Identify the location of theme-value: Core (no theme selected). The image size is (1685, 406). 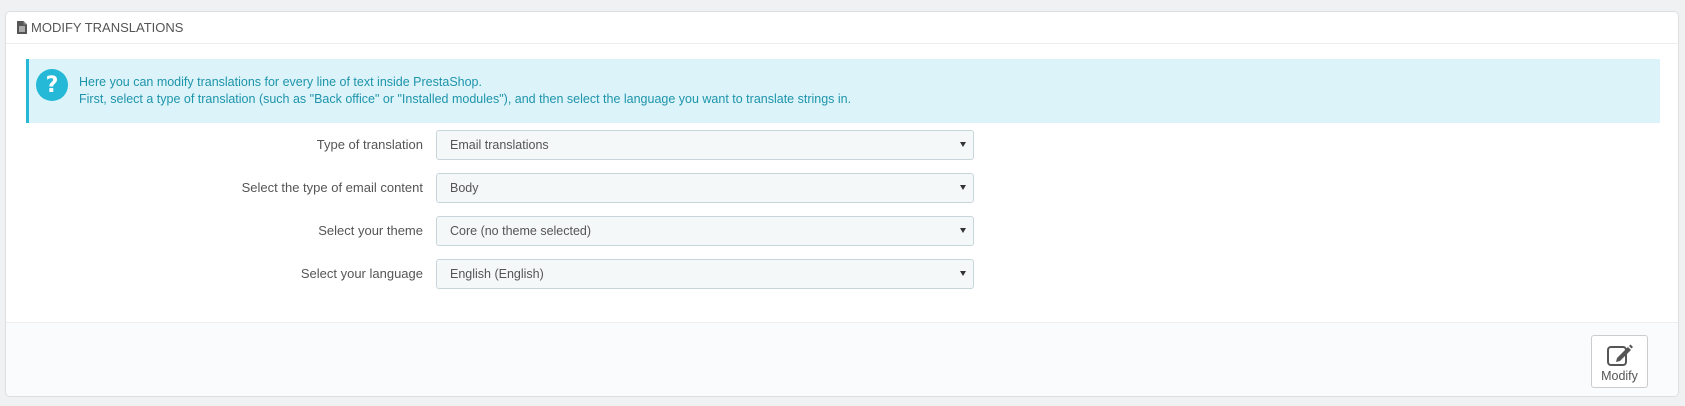
(521, 231).